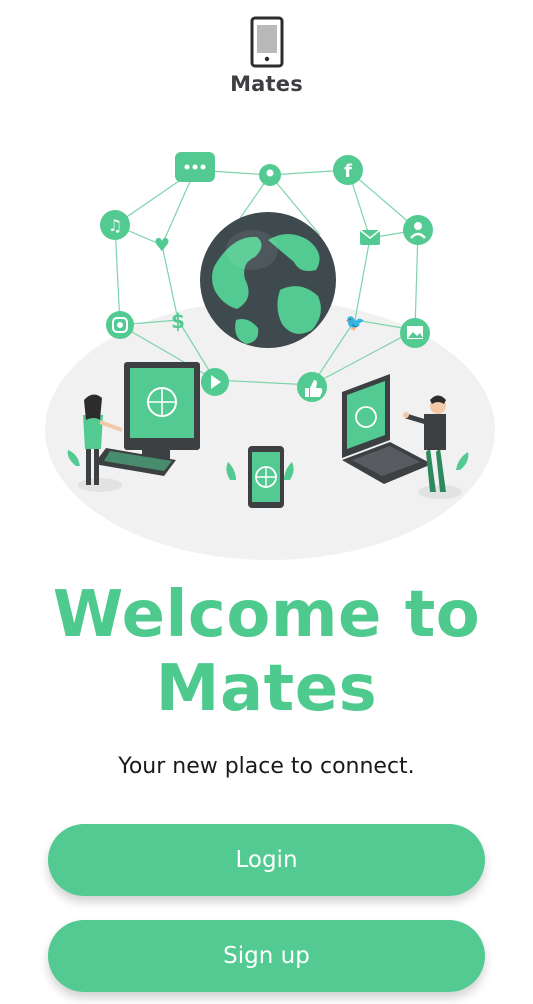 The image size is (533, 1004). What do you see at coordinates (215, 382) in the screenshot?
I see `play-icon` at bounding box center [215, 382].